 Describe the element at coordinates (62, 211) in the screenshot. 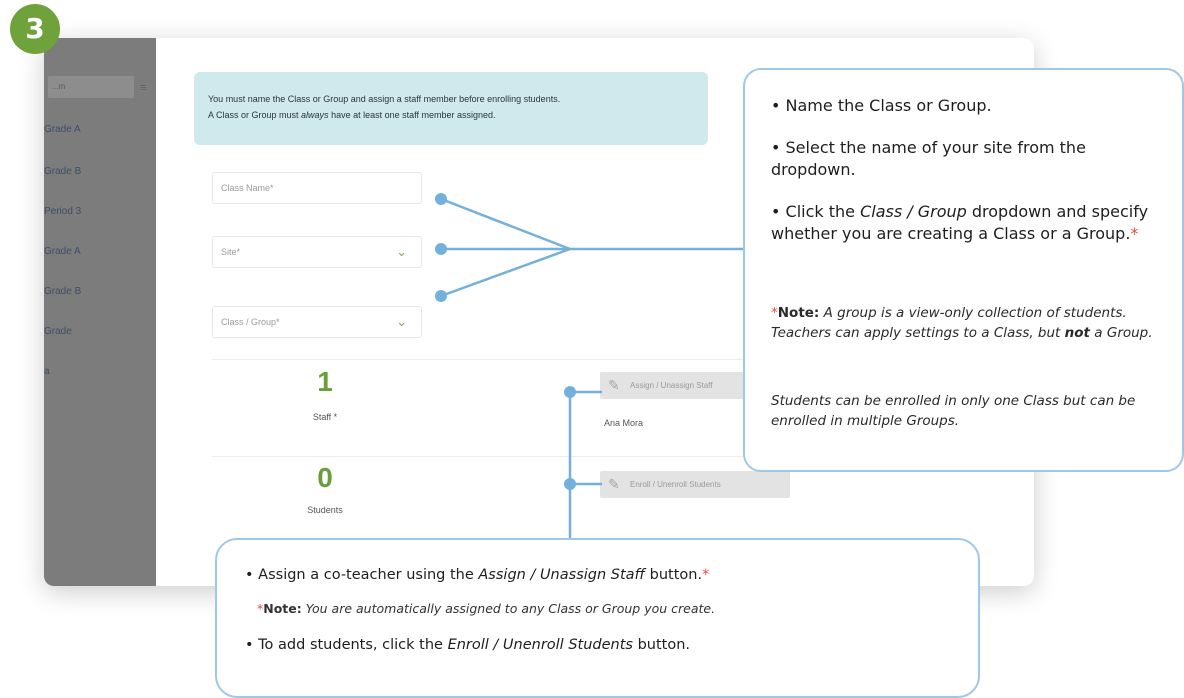

I see `sidebar-item-class: Period 3` at that location.